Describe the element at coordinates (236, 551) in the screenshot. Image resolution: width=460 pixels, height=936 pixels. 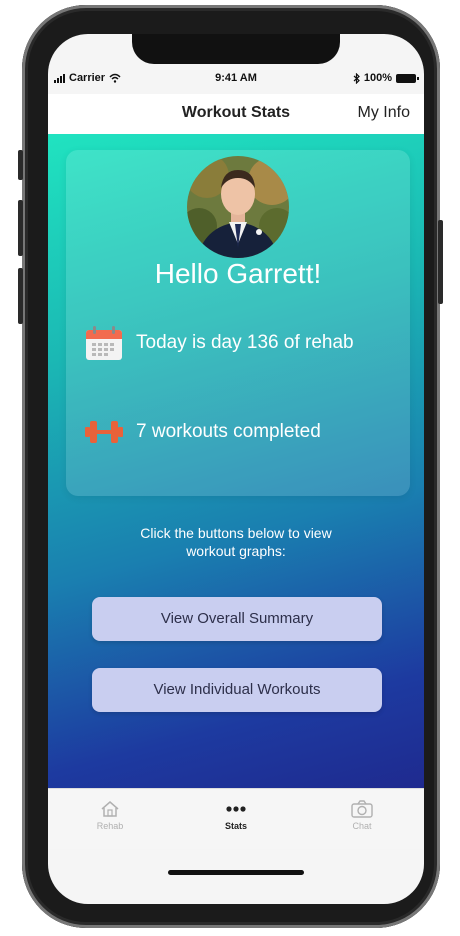
I see `instructions-line-2: workout graphs:` at that location.